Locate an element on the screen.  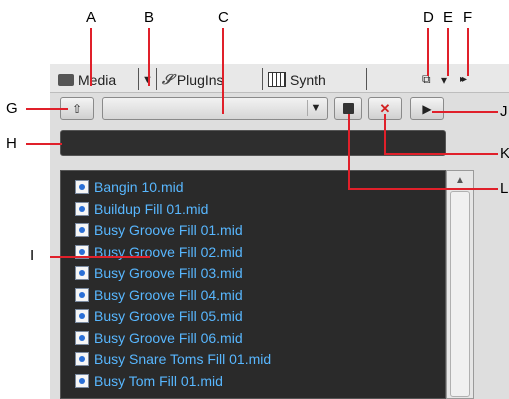
play-icon: ▶ is located at coordinates (427, 108).